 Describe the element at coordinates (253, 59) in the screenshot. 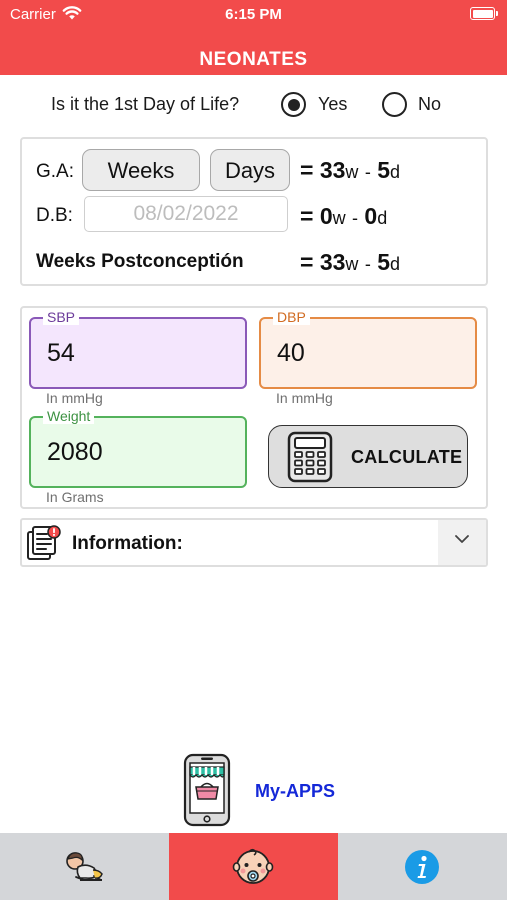

I see `page-title: NEONATES` at that location.